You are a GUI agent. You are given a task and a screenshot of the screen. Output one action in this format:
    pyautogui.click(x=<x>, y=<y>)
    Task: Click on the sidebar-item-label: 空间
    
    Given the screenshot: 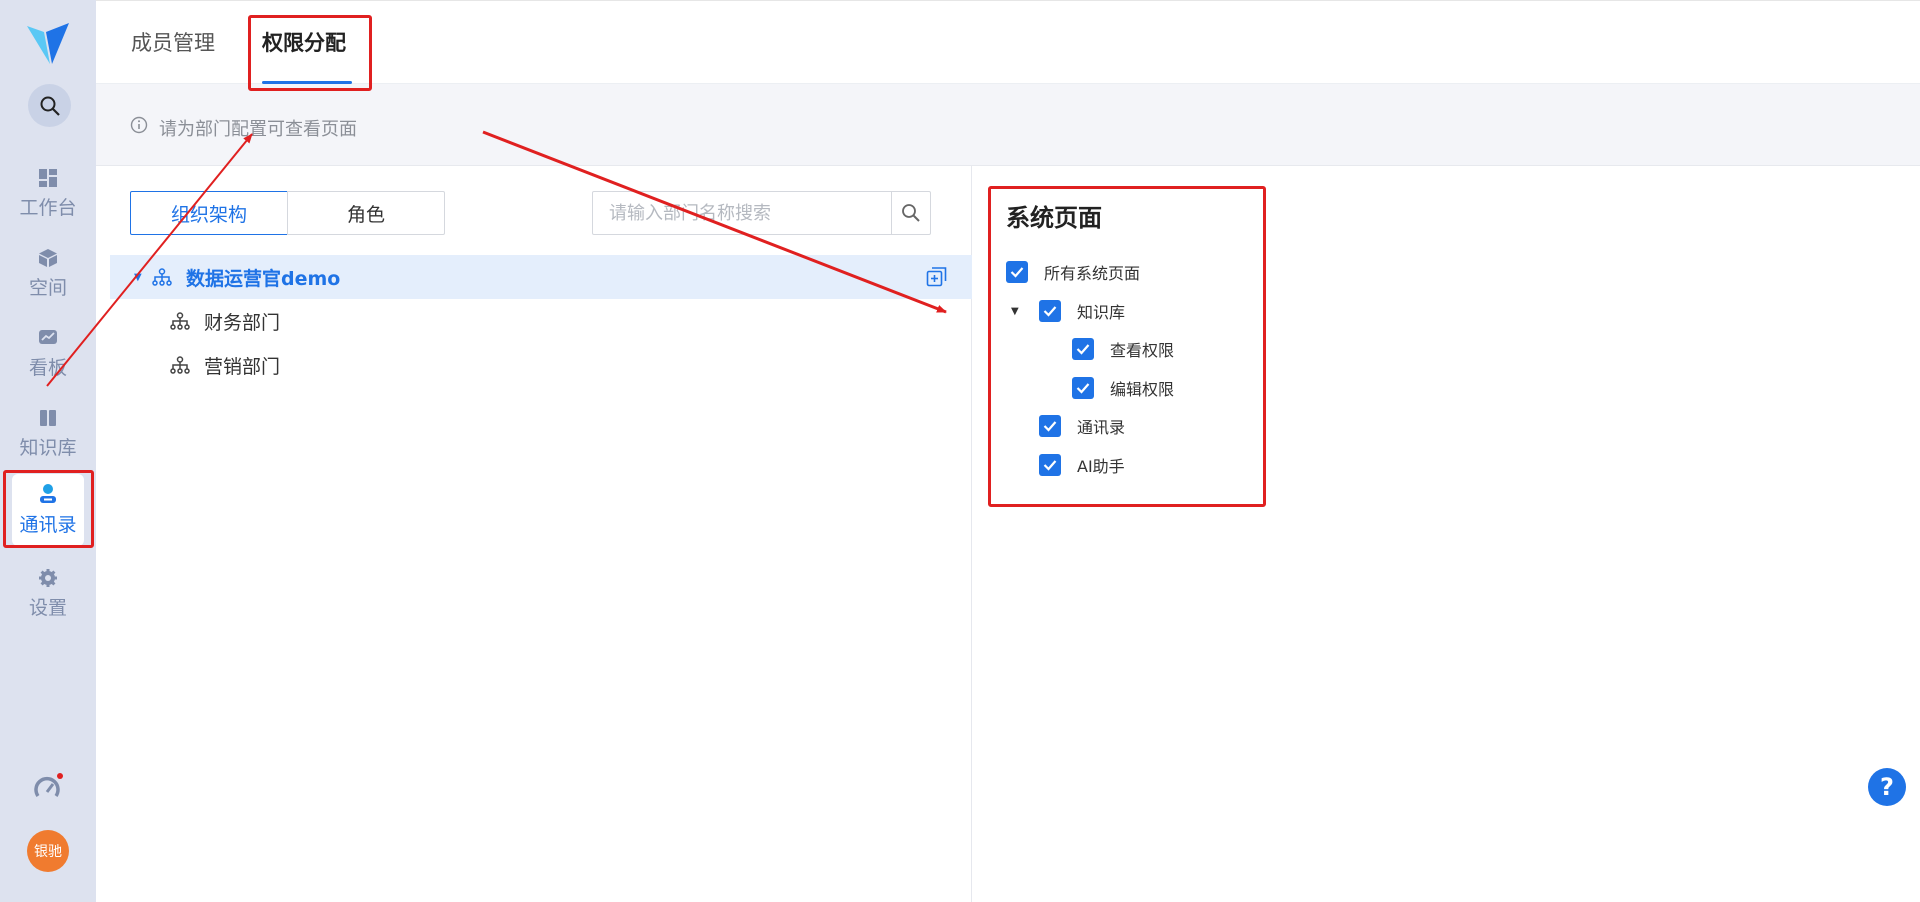 What is the action you would take?
    pyautogui.click(x=47, y=288)
    